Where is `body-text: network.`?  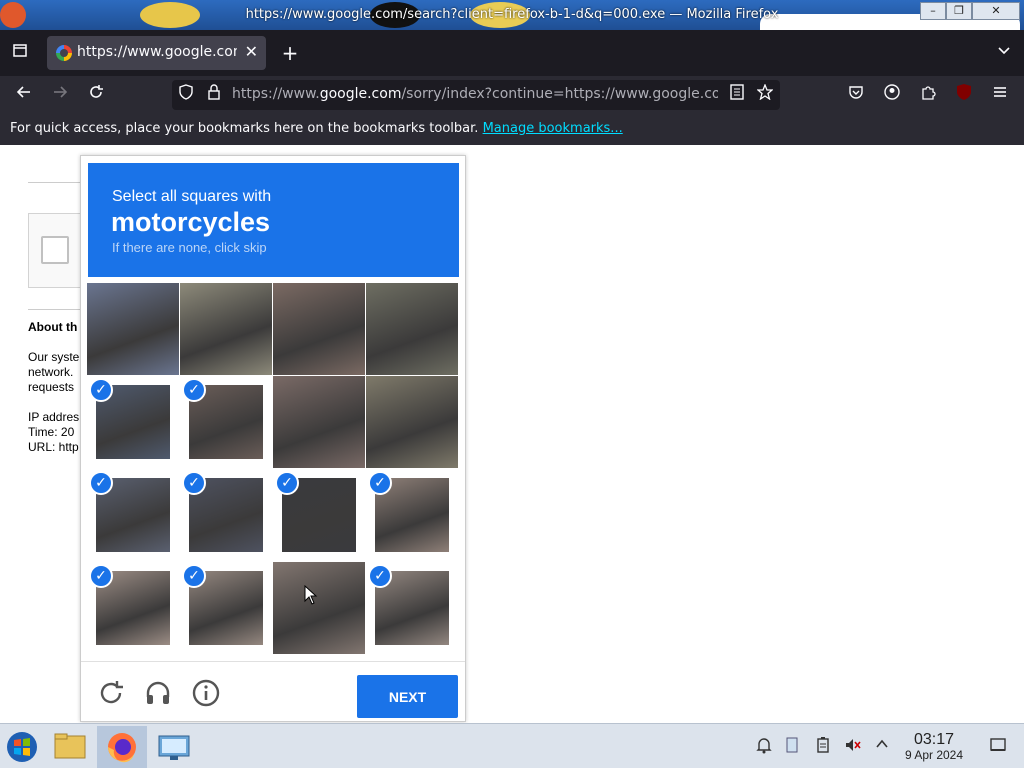
body-text: network. is located at coordinates (51, 372).